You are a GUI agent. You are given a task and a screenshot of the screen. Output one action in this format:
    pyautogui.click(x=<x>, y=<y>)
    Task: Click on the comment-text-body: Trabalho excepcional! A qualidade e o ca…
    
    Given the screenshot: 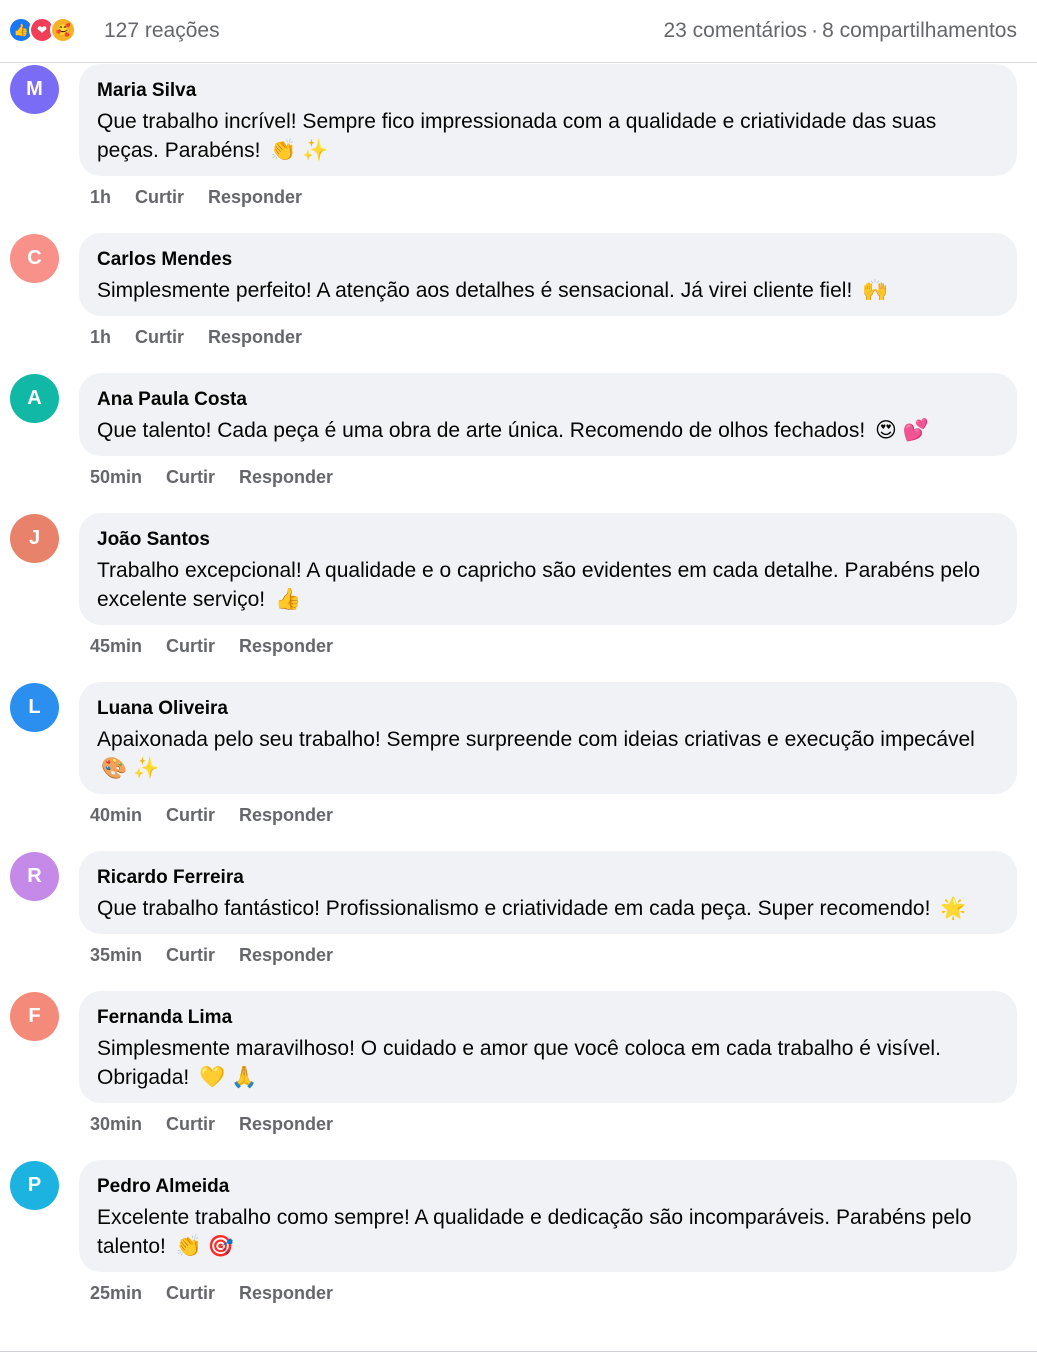 What is the action you would take?
    pyautogui.click(x=538, y=585)
    